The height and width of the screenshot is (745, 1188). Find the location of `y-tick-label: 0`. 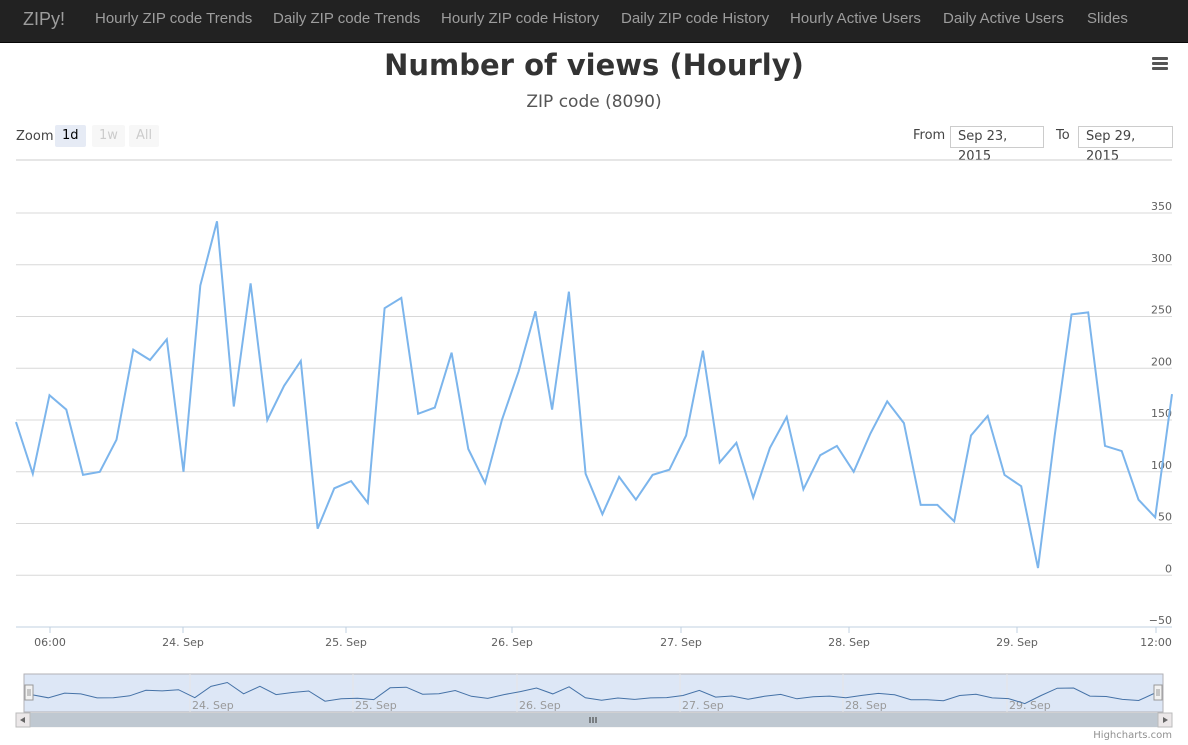

y-tick-label: 0 is located at coordinates (1168, 568).